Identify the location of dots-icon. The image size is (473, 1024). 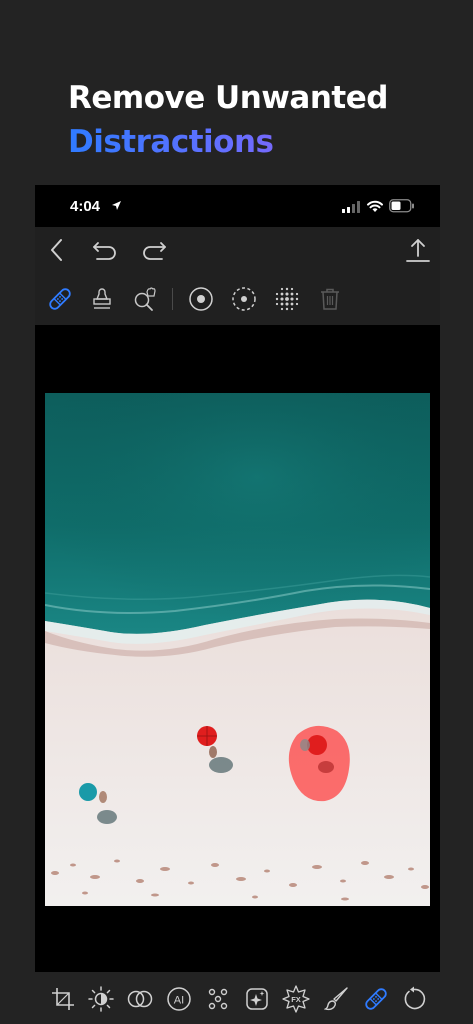
(218, 999).